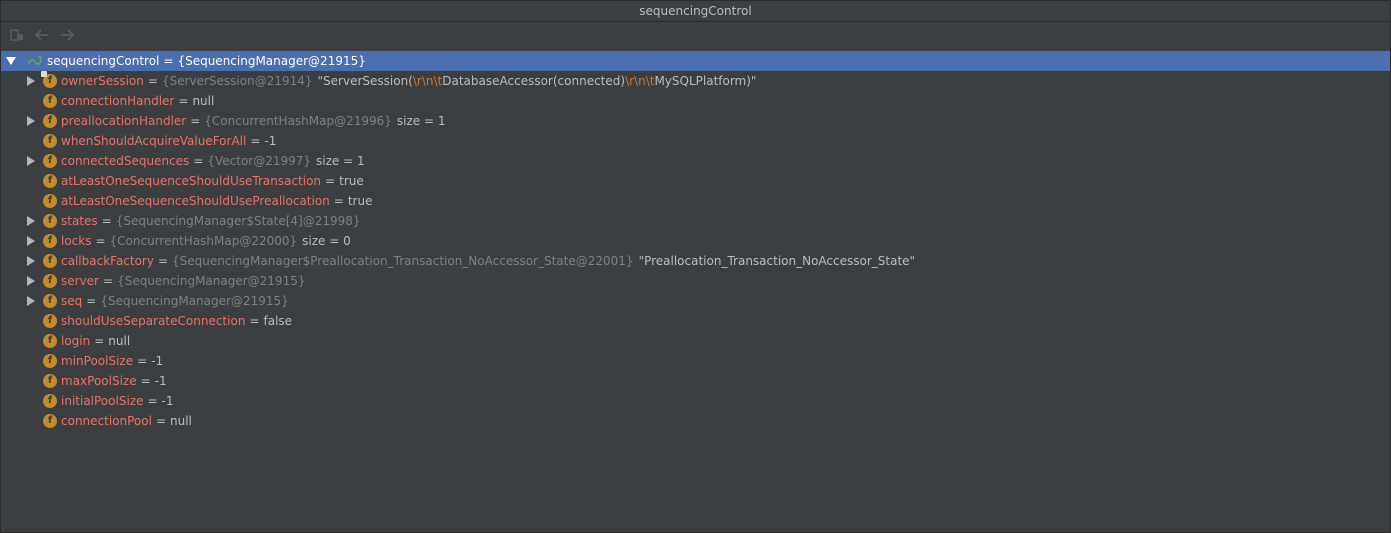 The image size is (1391, 533). I want to click on forward-arrow-icon, so click(66, 35).